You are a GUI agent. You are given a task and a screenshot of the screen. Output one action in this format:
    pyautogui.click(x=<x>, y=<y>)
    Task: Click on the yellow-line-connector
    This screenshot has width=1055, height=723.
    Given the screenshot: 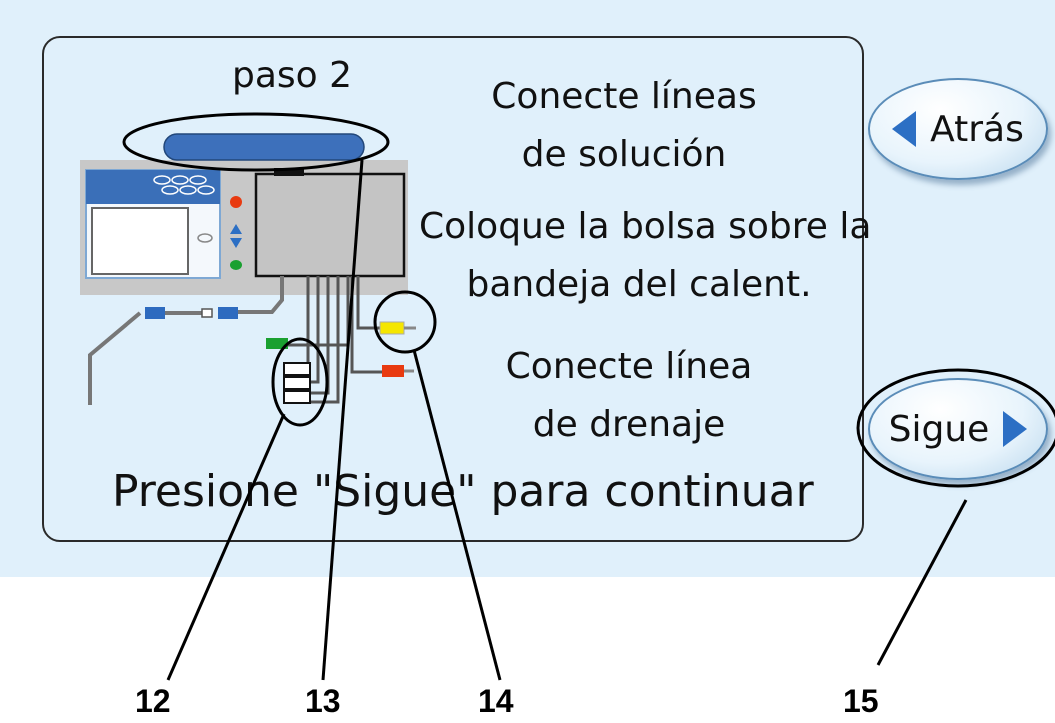 What is the action you would take?
    pyautogui.click(x=392, y=328)
    